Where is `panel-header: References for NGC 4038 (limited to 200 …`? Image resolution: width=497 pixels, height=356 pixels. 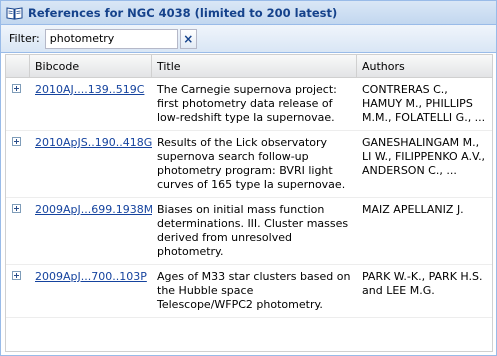
panel-header: References for NGC 4038 (limited to 200 … is located at coordinates (248, 13).